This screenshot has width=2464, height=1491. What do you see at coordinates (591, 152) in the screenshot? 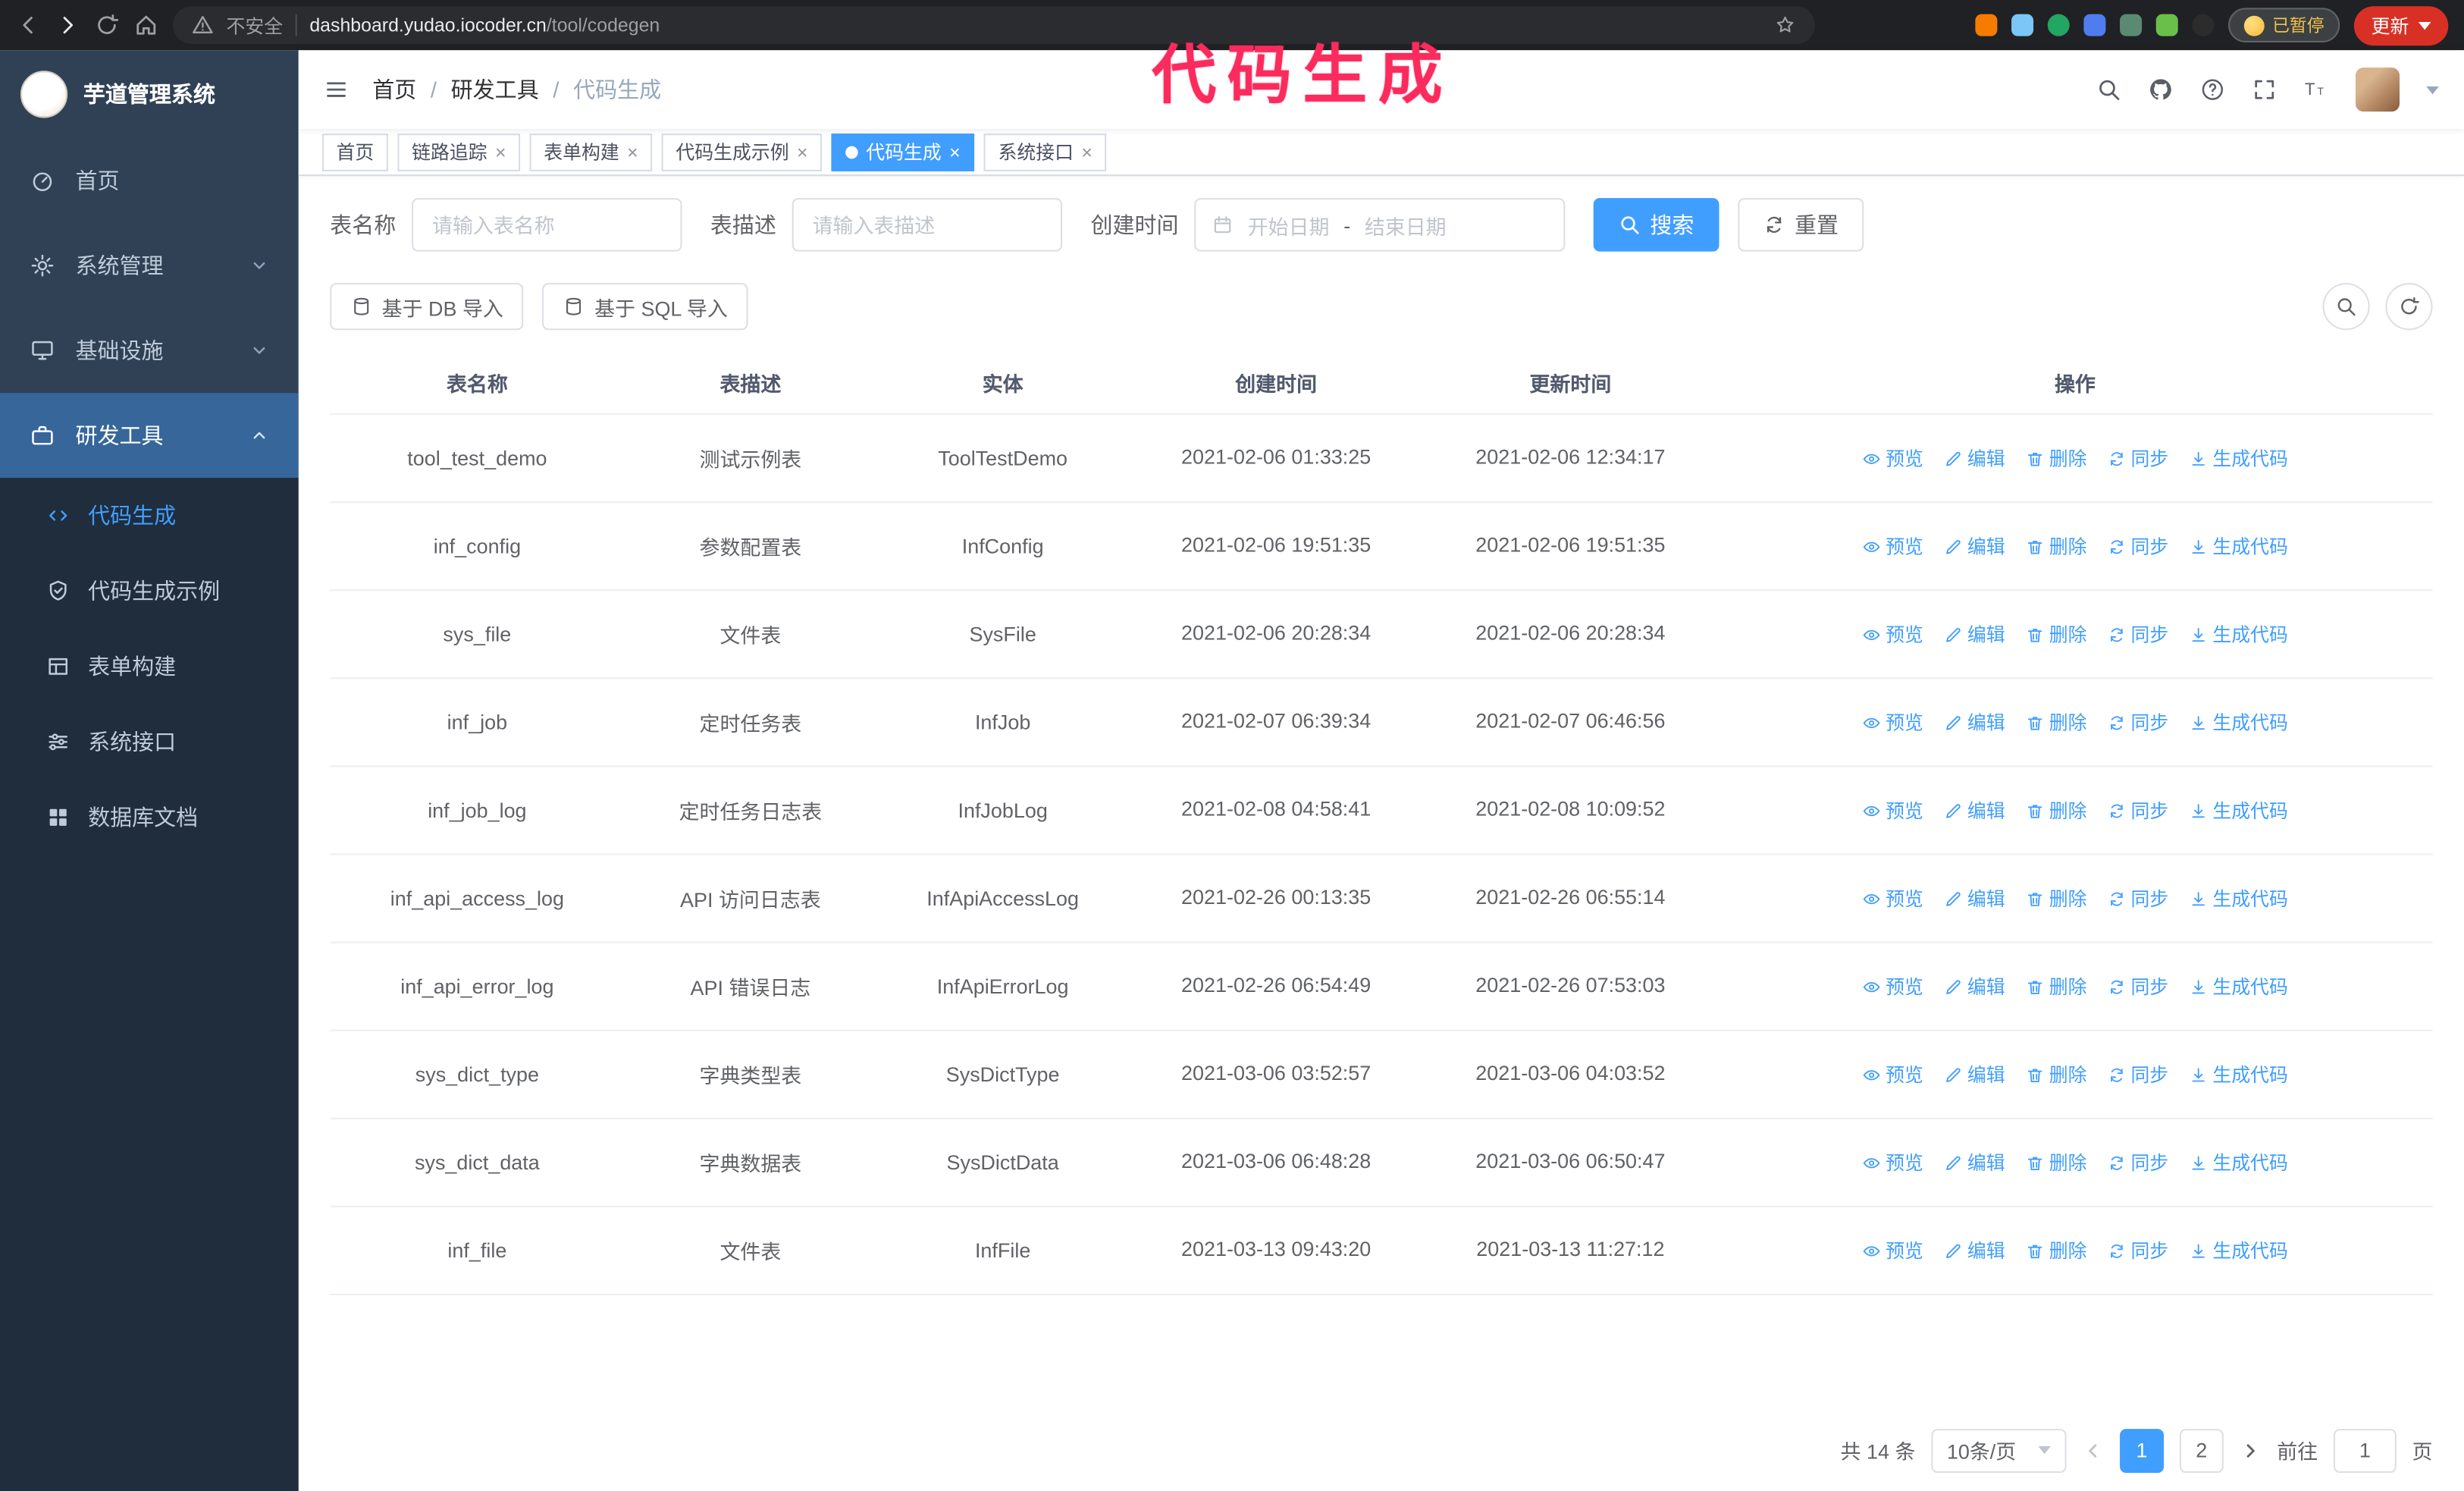
I see `tab-form-builder: 表单构建 ×` at bounding box center [591, 152].